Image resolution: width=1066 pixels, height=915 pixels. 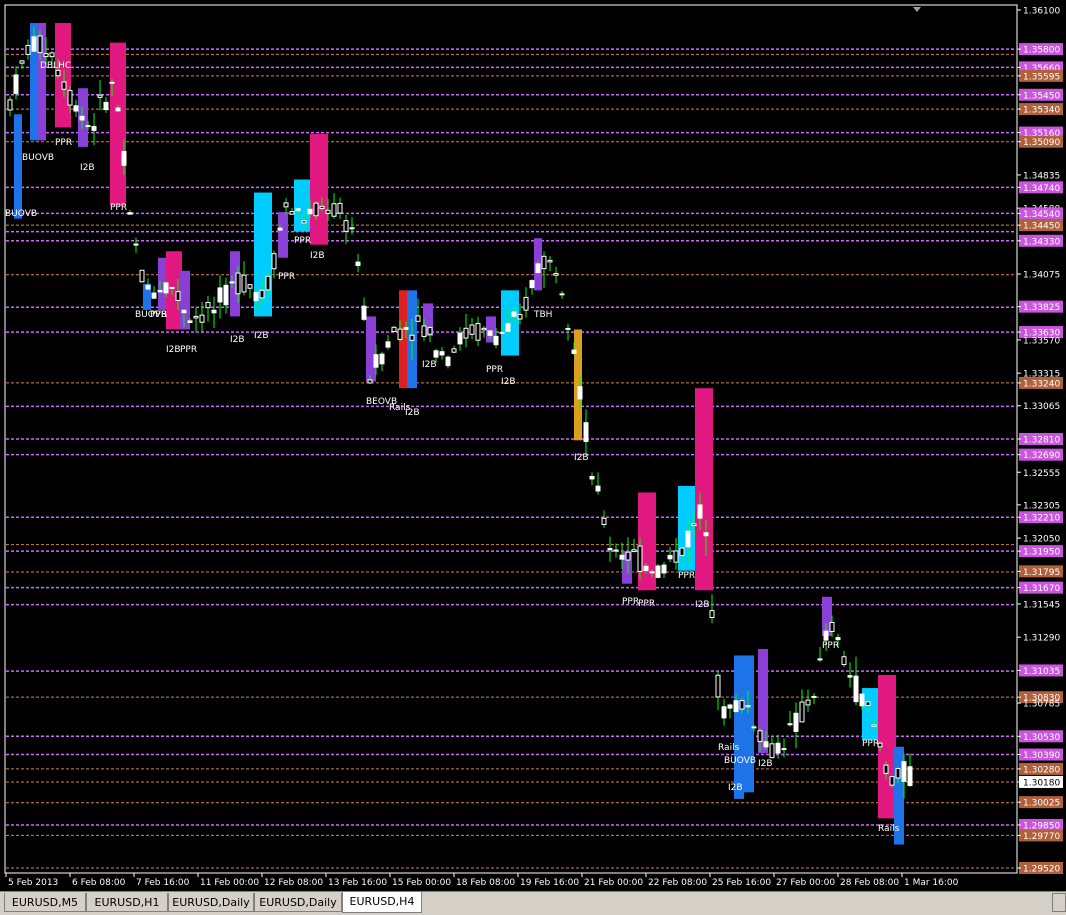 I want to click on tab-eurusd-m5: EURUSD,M5, so click(x=45, y=902).